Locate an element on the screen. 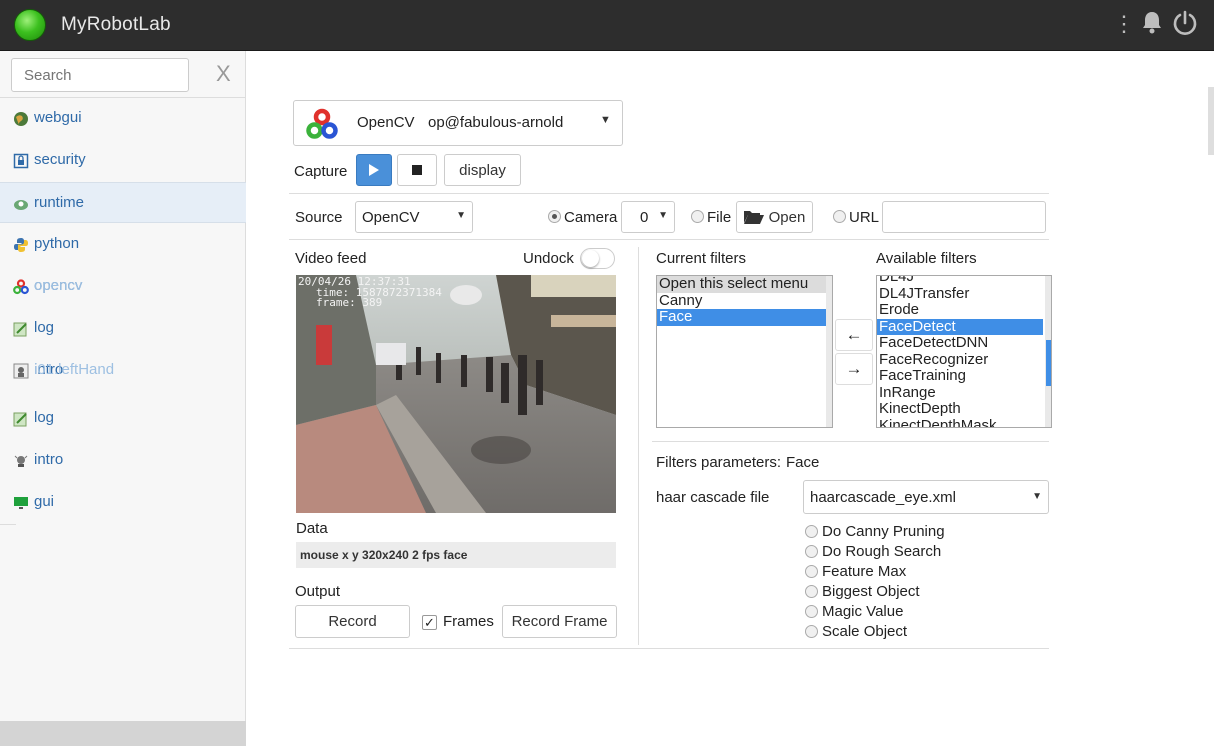 Image resolution: width=1214 pixels, height=746 pixels. list-item: Erode is located at coordinates (964, 310).